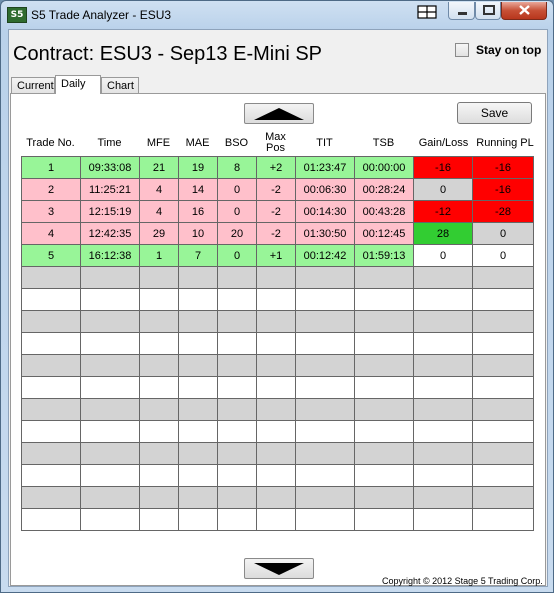 The height and width of the screenshot is (593, 554). Describe the element at coordinates (110, 189) in the screenshot. I see `cell-time: 11:25:21` at that location.